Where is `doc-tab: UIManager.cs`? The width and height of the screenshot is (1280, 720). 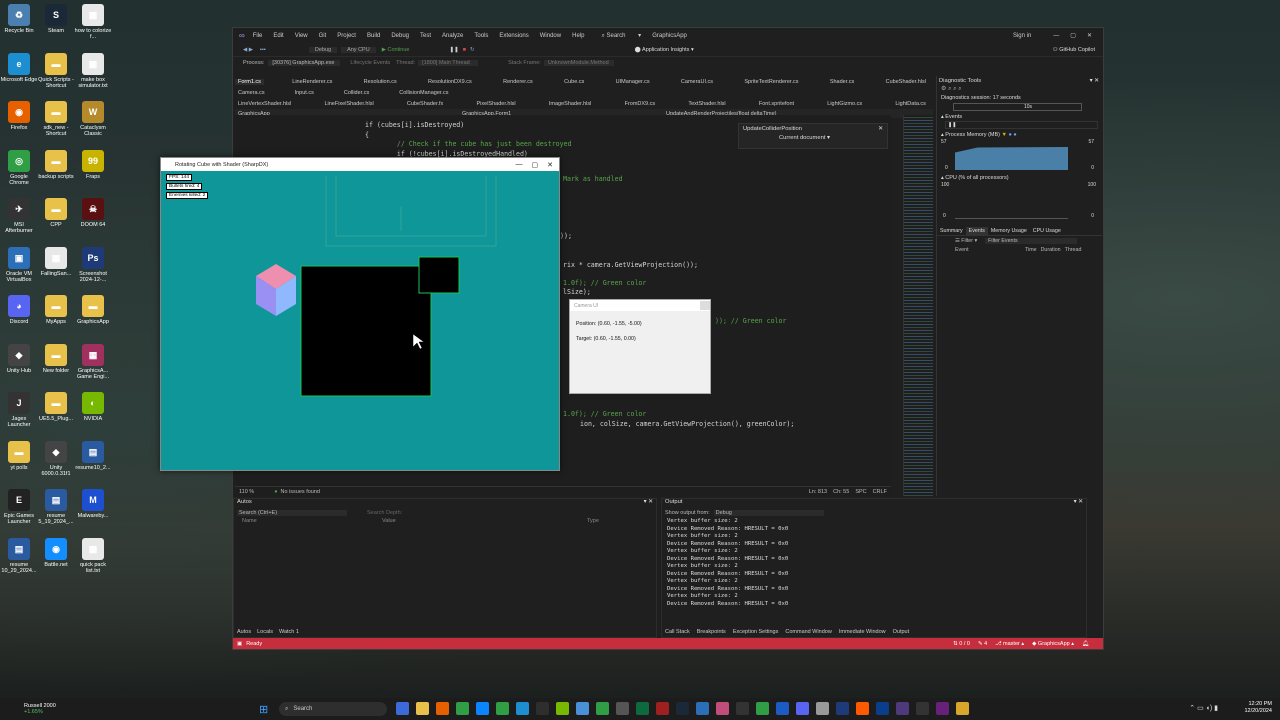
doc-tab: UIManager.cs is located at coordinates (633, 82).